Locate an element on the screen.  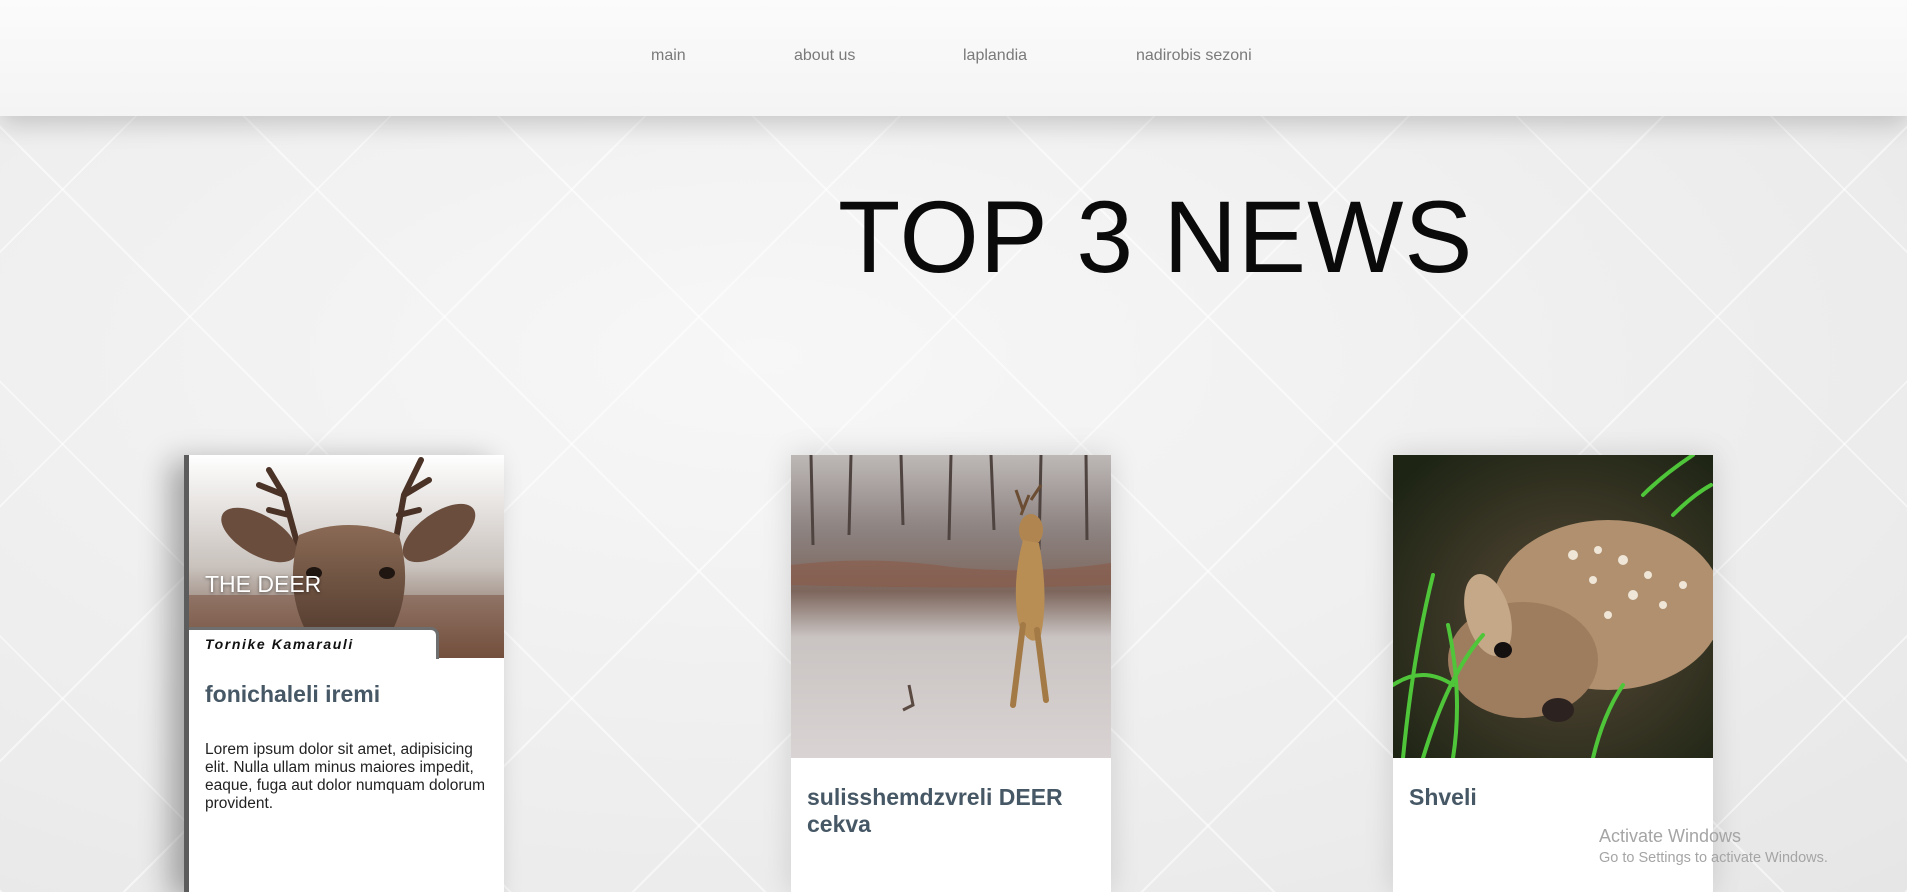
author-tab: Tornike Kamarauli is located at coordinates (314, 643).